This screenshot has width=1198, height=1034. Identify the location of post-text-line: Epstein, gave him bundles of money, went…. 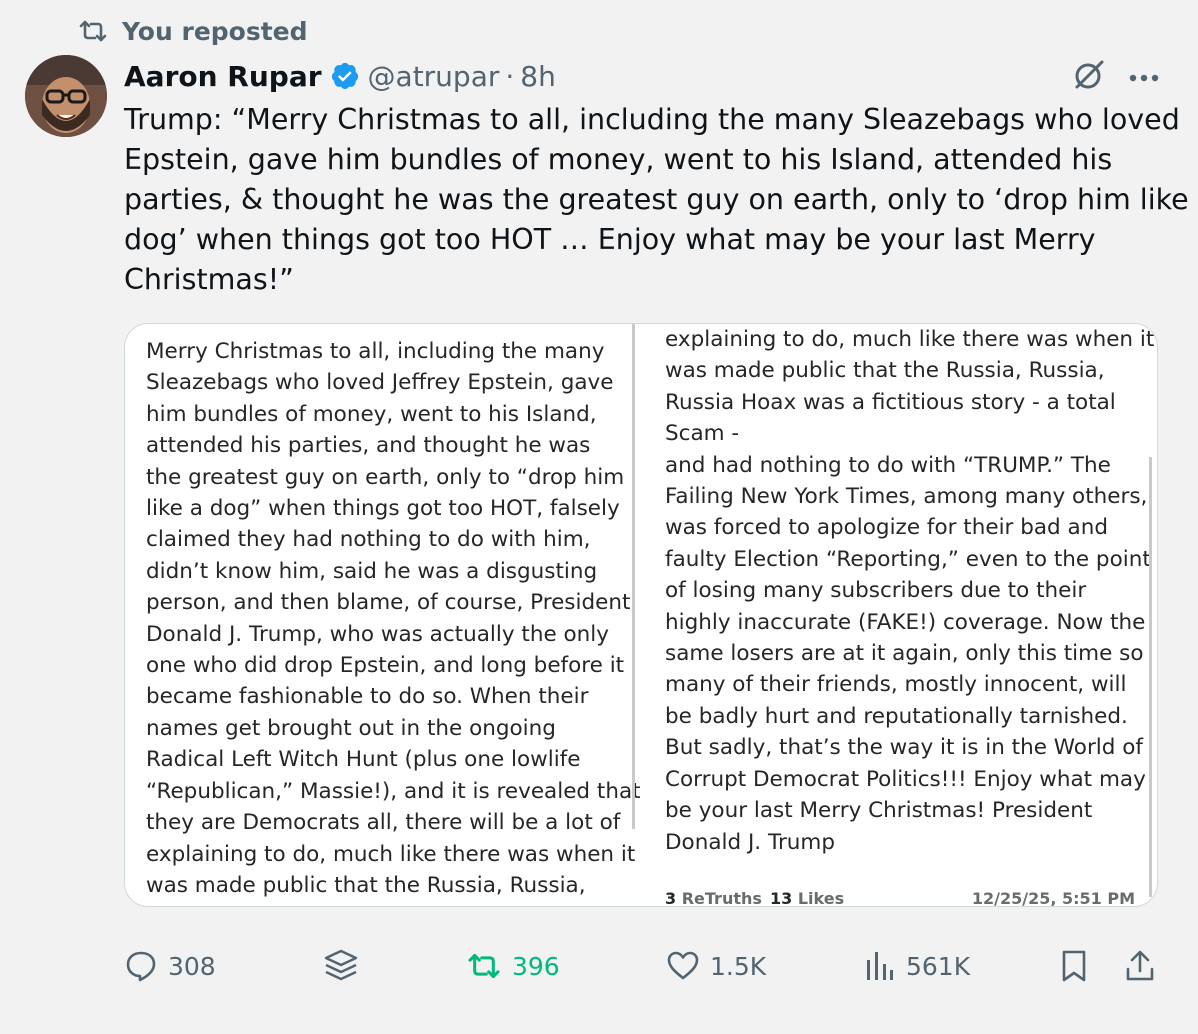
(618, 159).